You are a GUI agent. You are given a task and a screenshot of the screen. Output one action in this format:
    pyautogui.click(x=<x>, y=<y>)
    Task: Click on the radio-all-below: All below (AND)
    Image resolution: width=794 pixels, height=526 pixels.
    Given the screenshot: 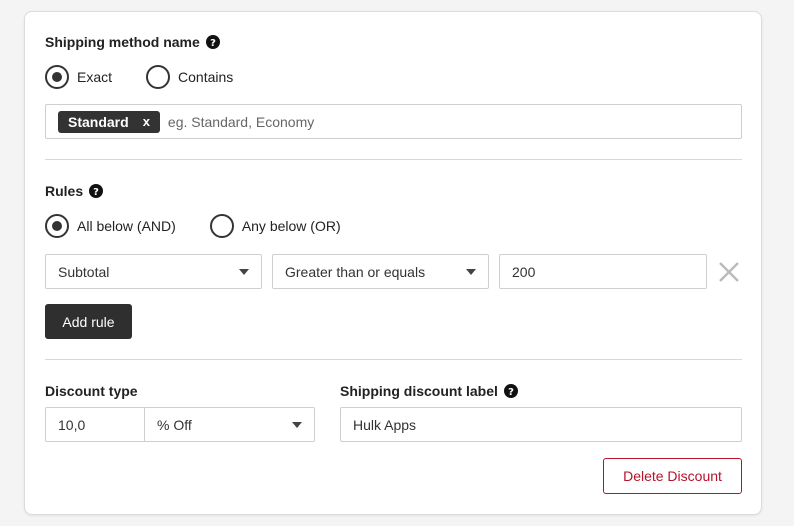 What is the action you would take?
    pyautogui.click(x=110, y=226)
    